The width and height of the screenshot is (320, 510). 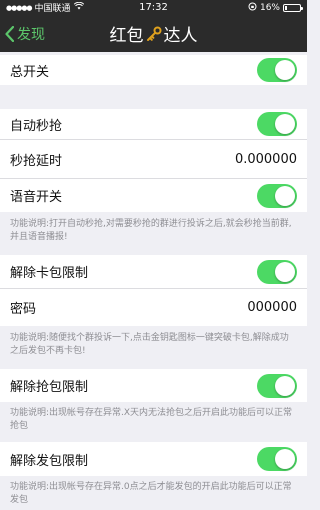 I want to click on password-row: 密码 000000, so click(x=153, y=307).